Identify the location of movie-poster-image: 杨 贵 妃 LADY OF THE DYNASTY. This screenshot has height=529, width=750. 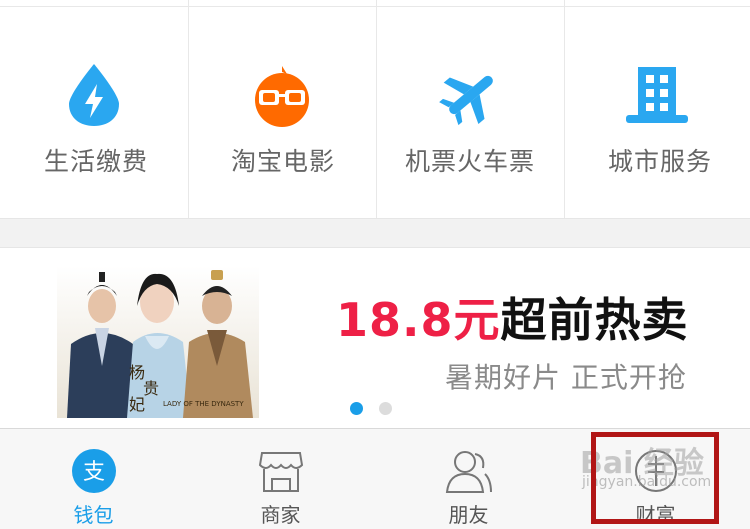
(158, 342).